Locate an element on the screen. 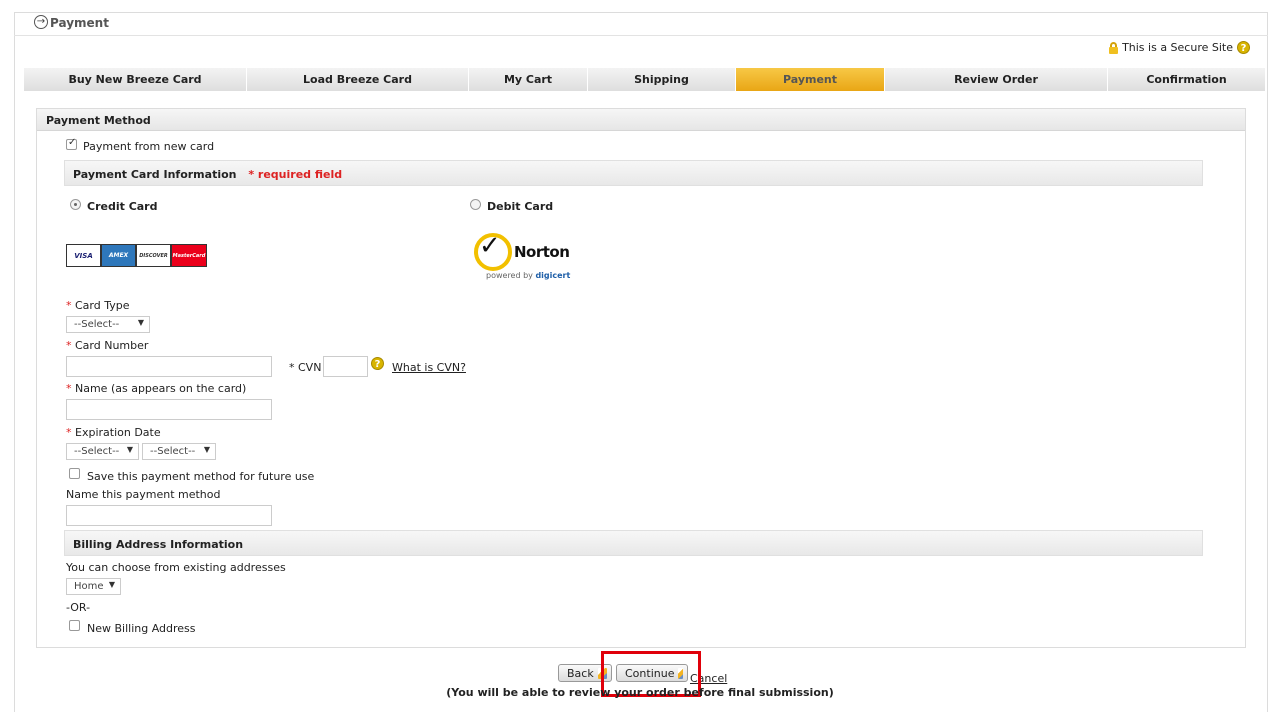 This screenshot has width=1280, height=712. name-method-label: Name this payment method is located at coordinates (143, 494).